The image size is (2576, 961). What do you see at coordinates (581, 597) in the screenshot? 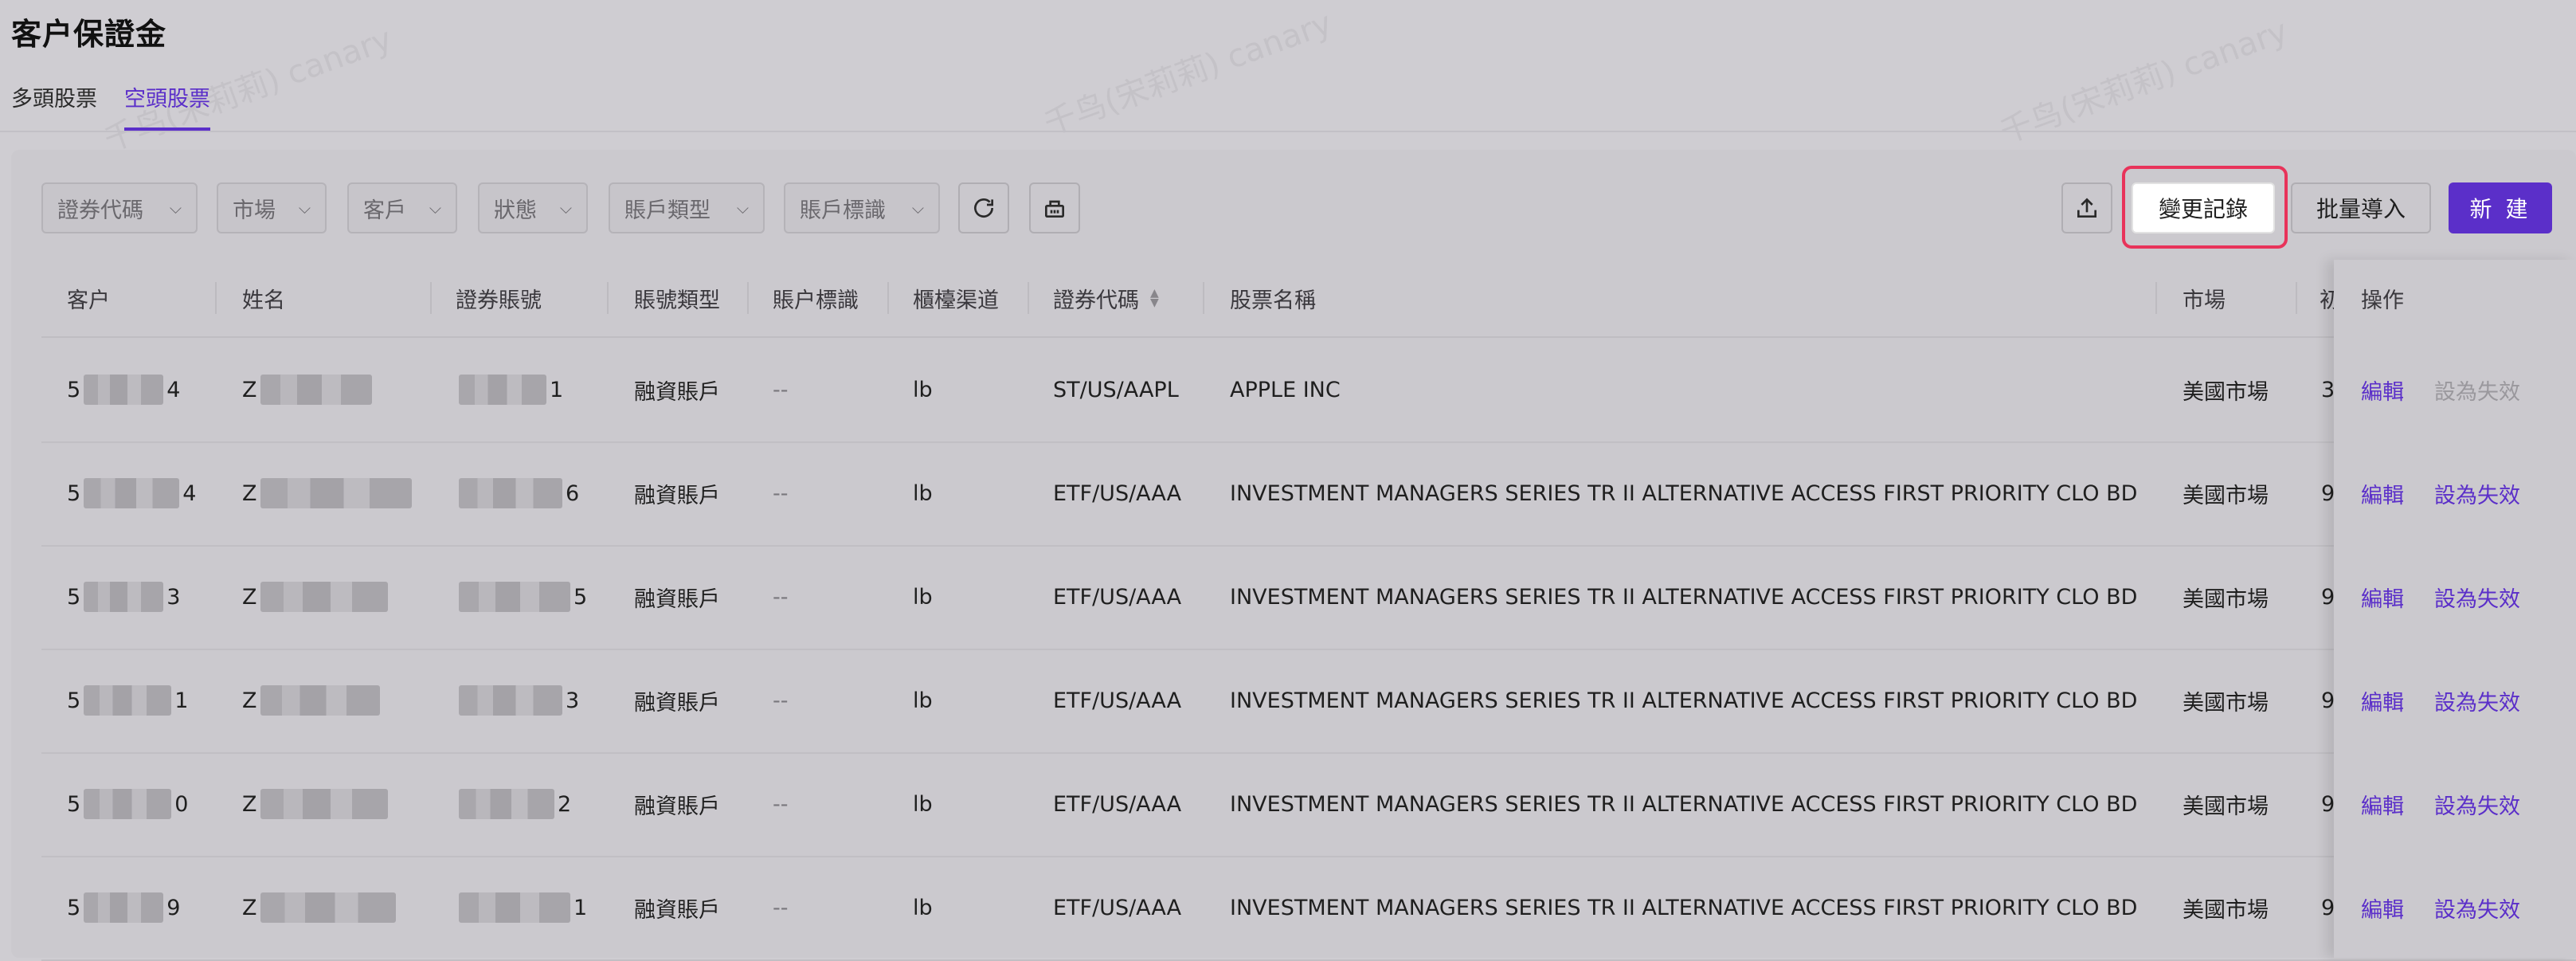
I see `account-suffix: 5` at bounding box center [581, 597].